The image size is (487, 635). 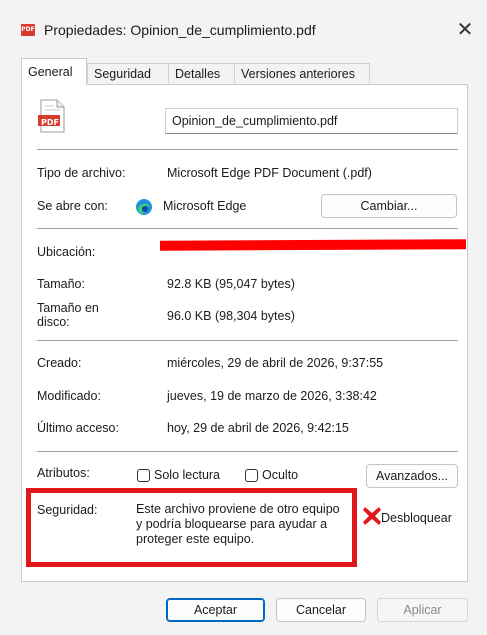 I want to click on cancel-button: Cancelar, so click(x=321, y=610).